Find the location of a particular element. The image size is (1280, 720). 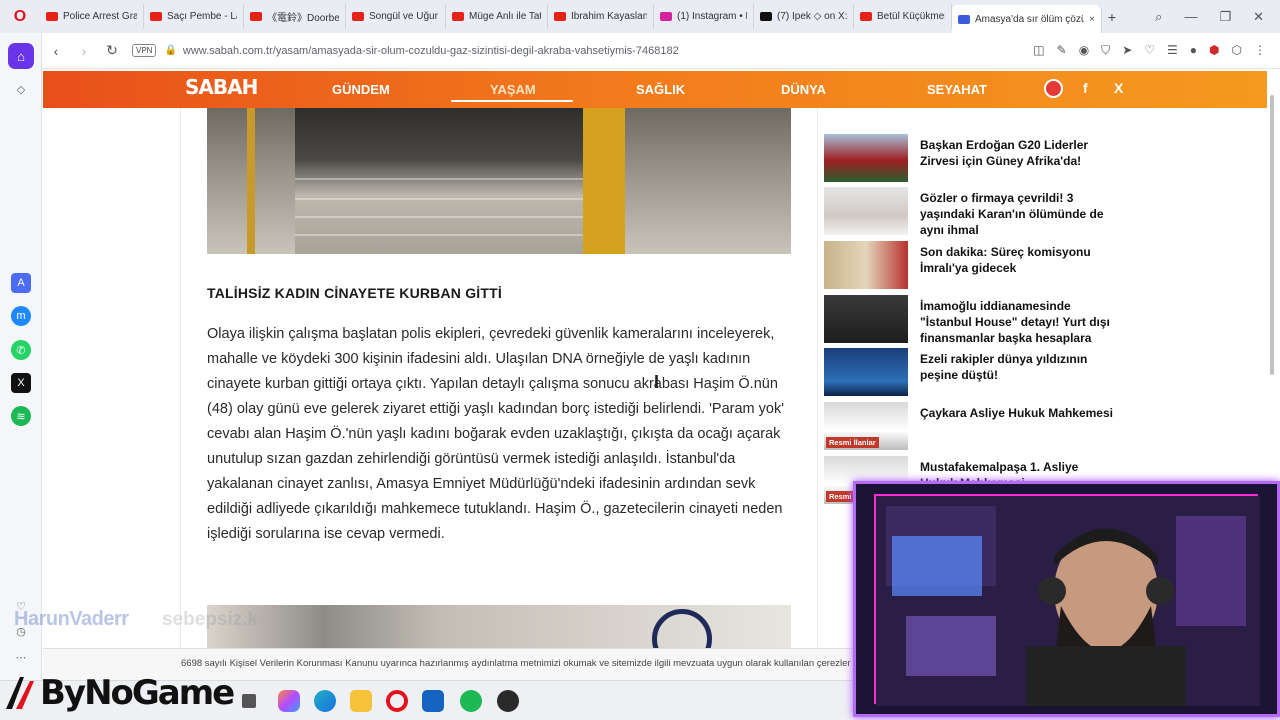

file-explorer-icon is located at coordinates (361, 701).